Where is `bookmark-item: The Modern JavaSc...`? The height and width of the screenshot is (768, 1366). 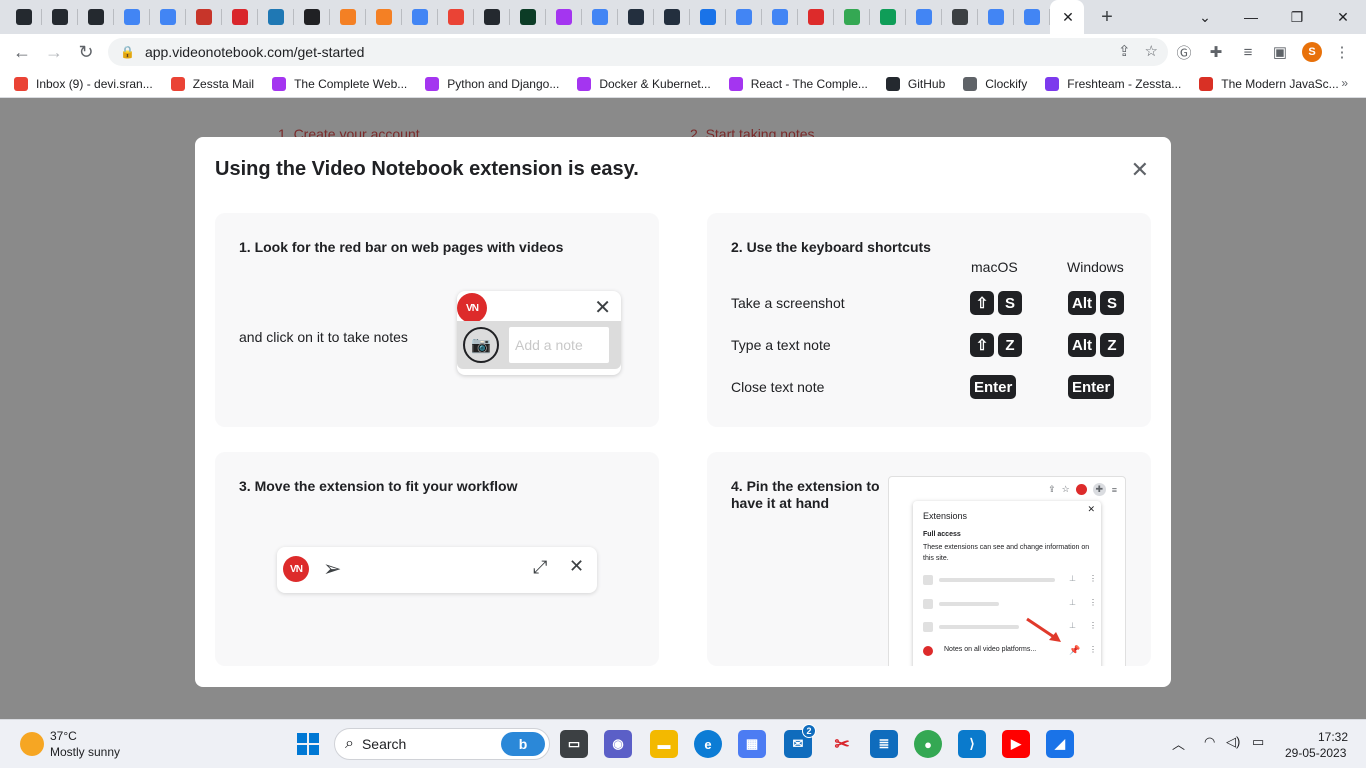 bookmark-item: The Modern JavaSc... is located at coordinates (1269, 83).